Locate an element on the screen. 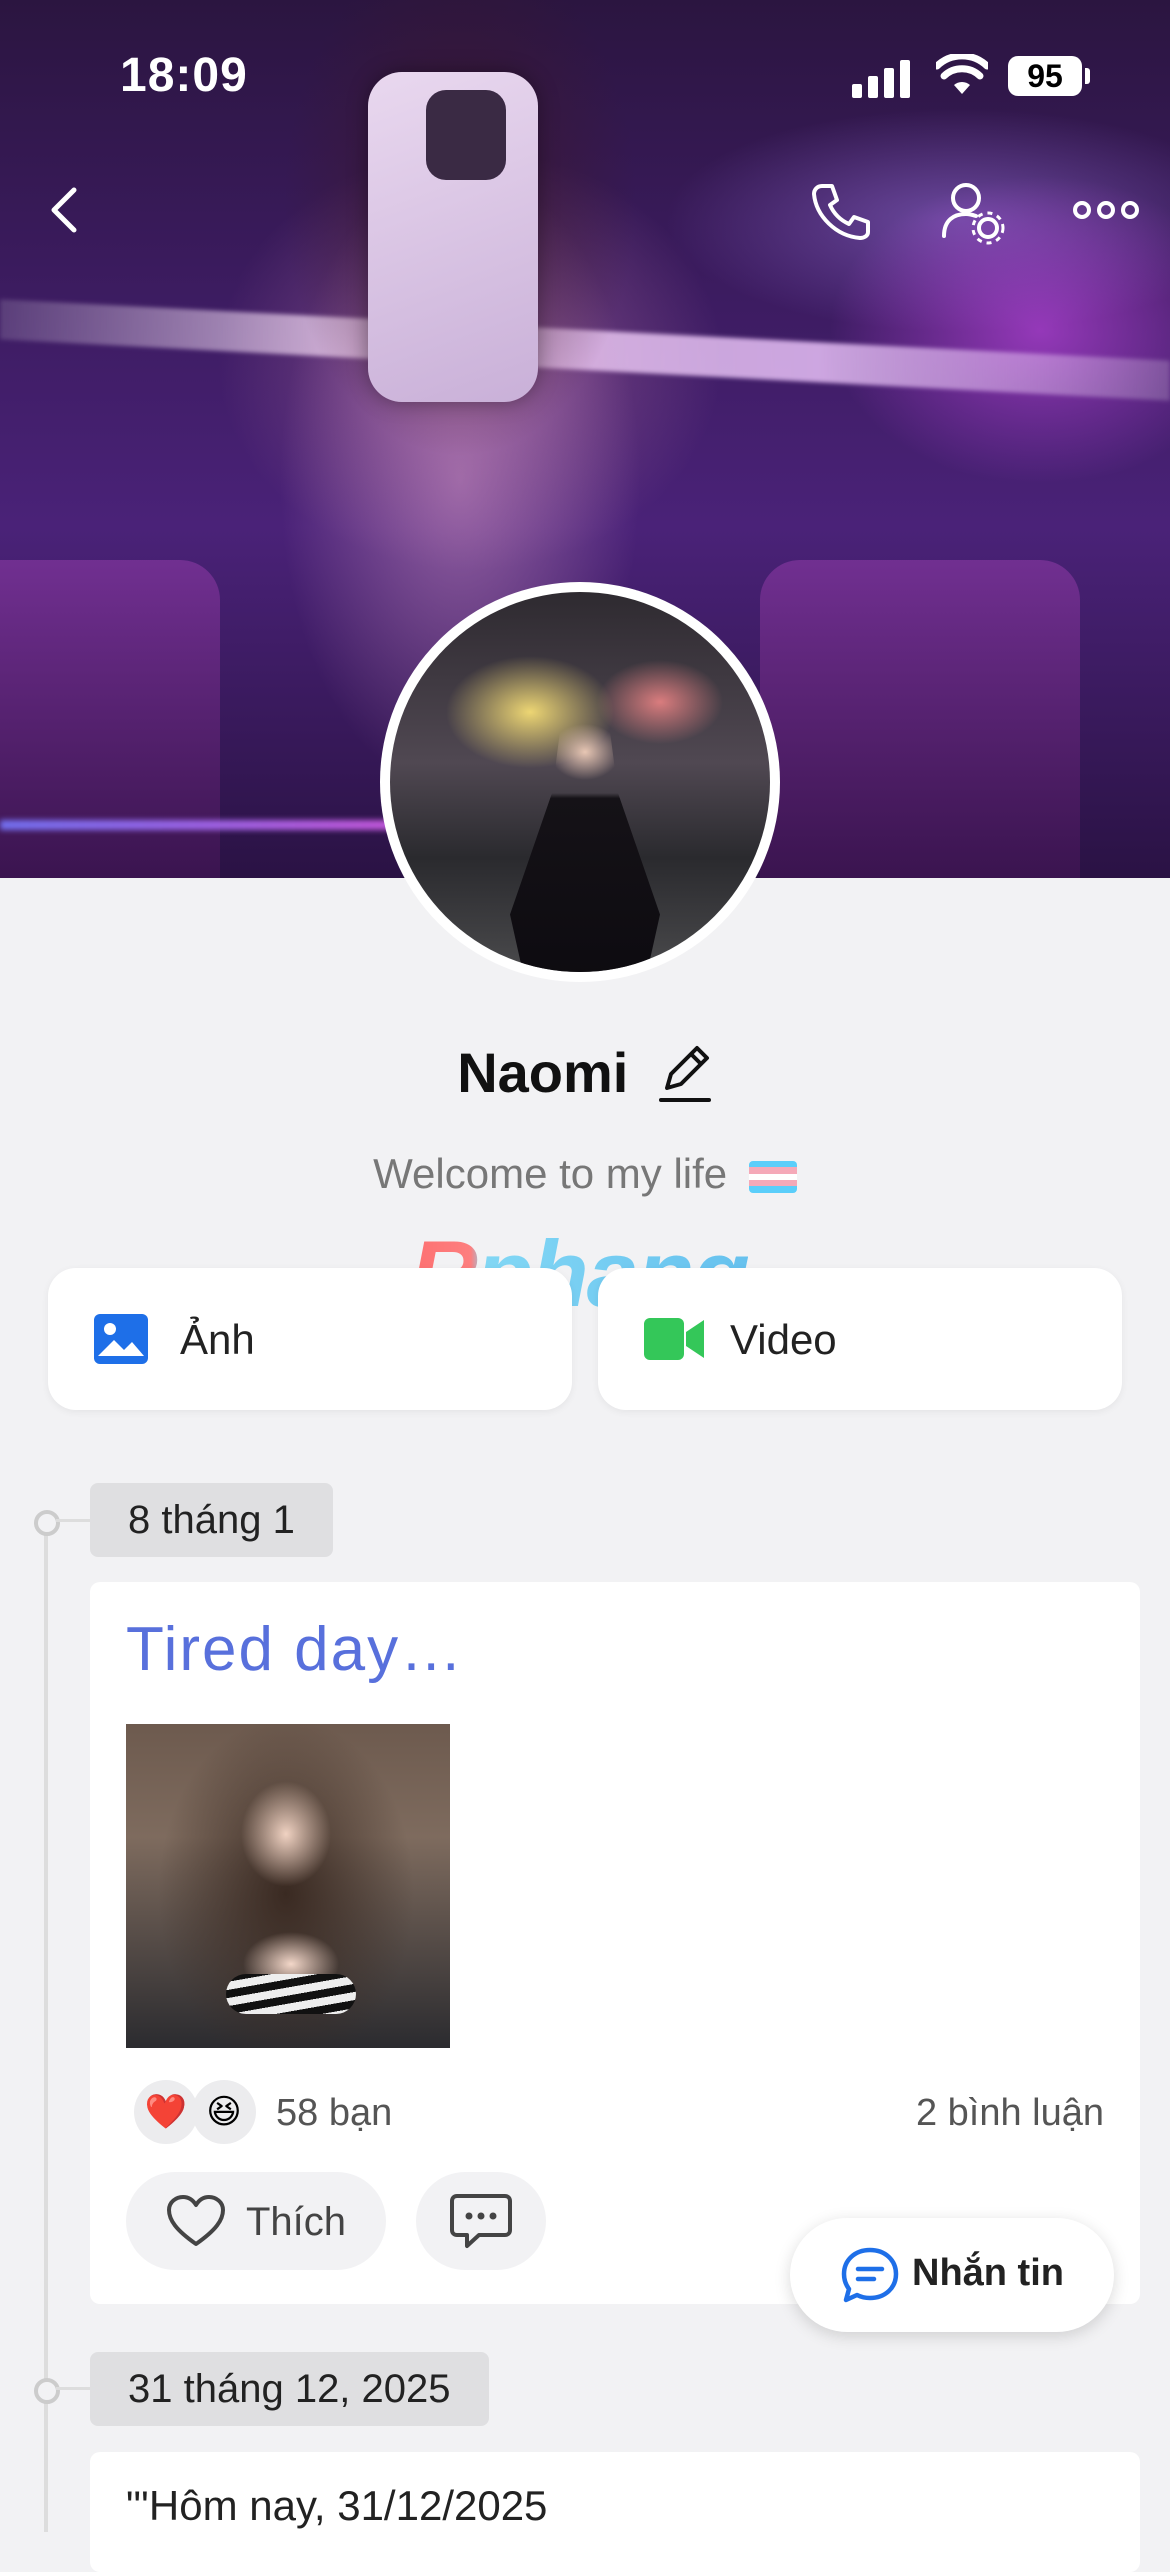 Image resolution: width=1170 pixels, height=2572 pixels. status-time: 18:09 is located at coordinates (184, 75).